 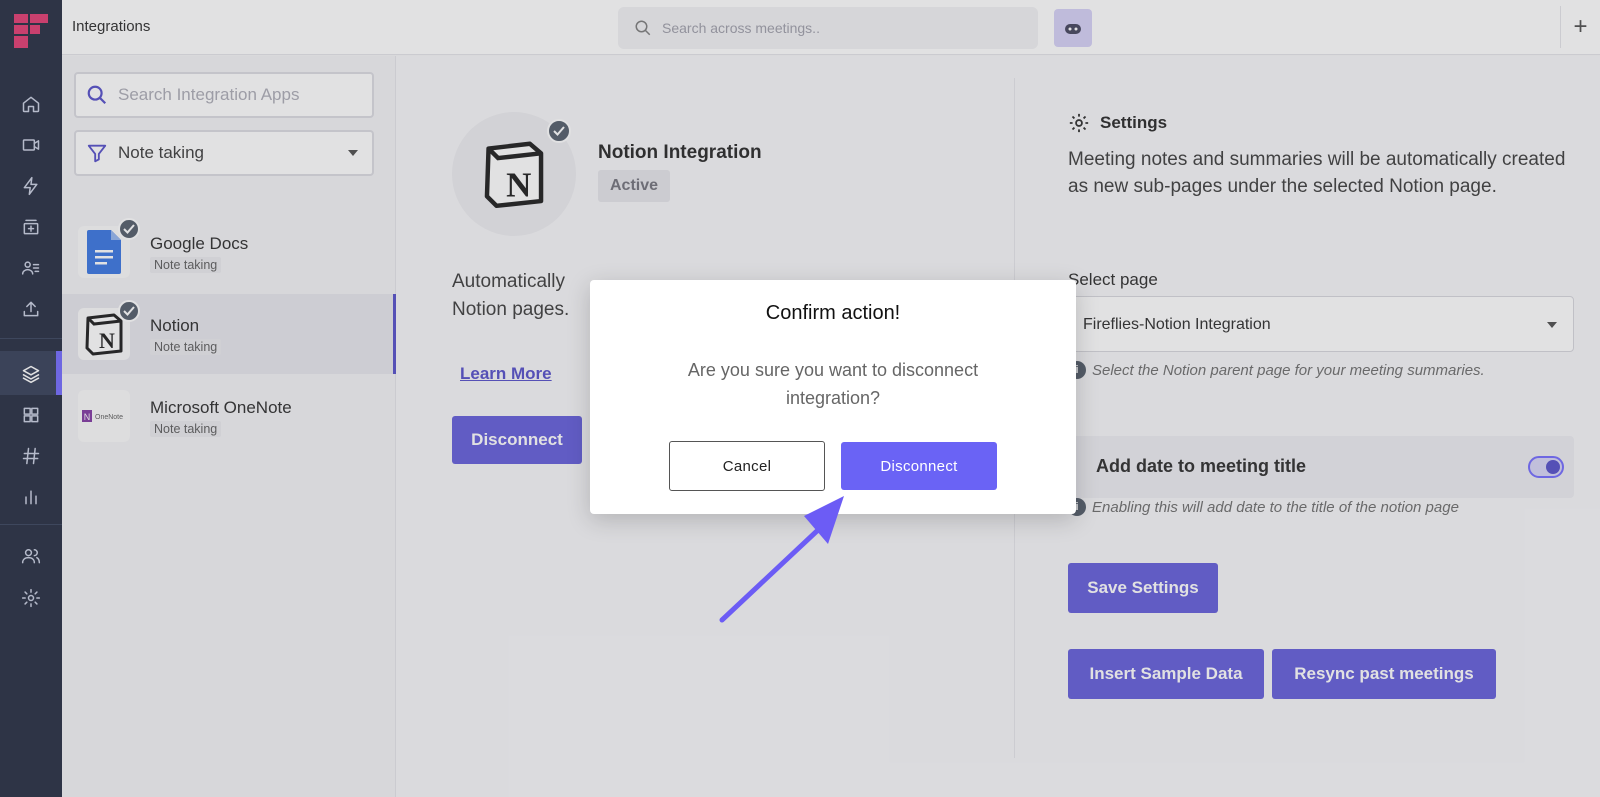 What do you see at coordinates (833, 313) in the screenshot?
I see `dialog-title: Confirm action!` at bounding box center [833, 313].